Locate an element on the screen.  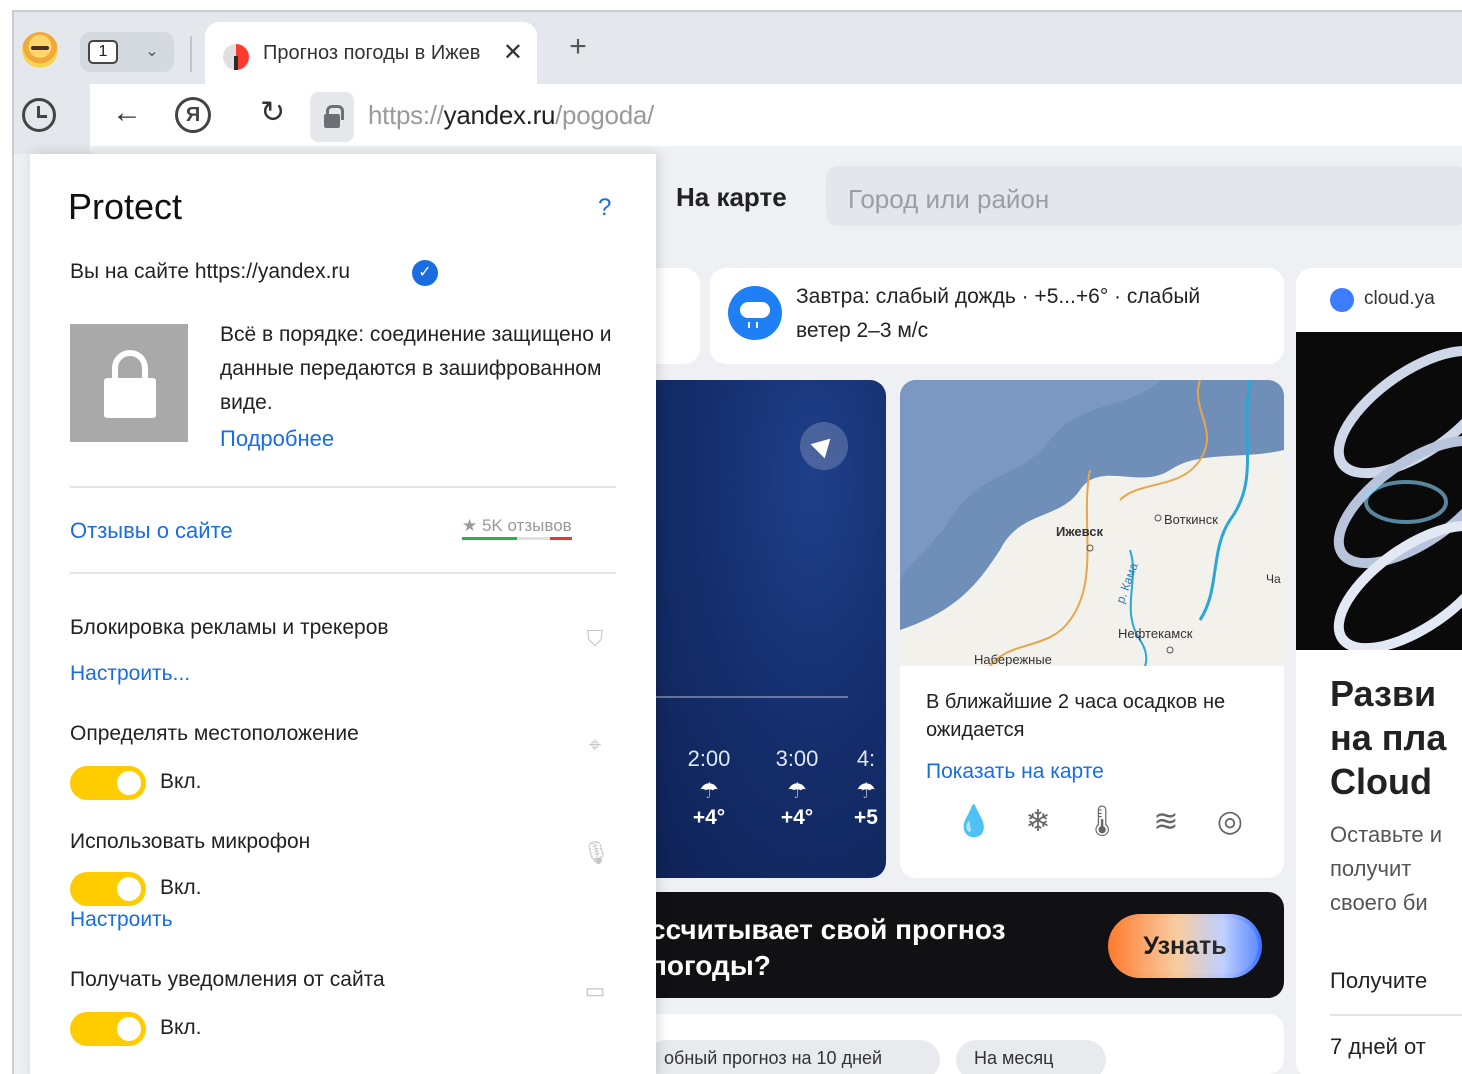
lock-icon is located at coordinates (332, 117).